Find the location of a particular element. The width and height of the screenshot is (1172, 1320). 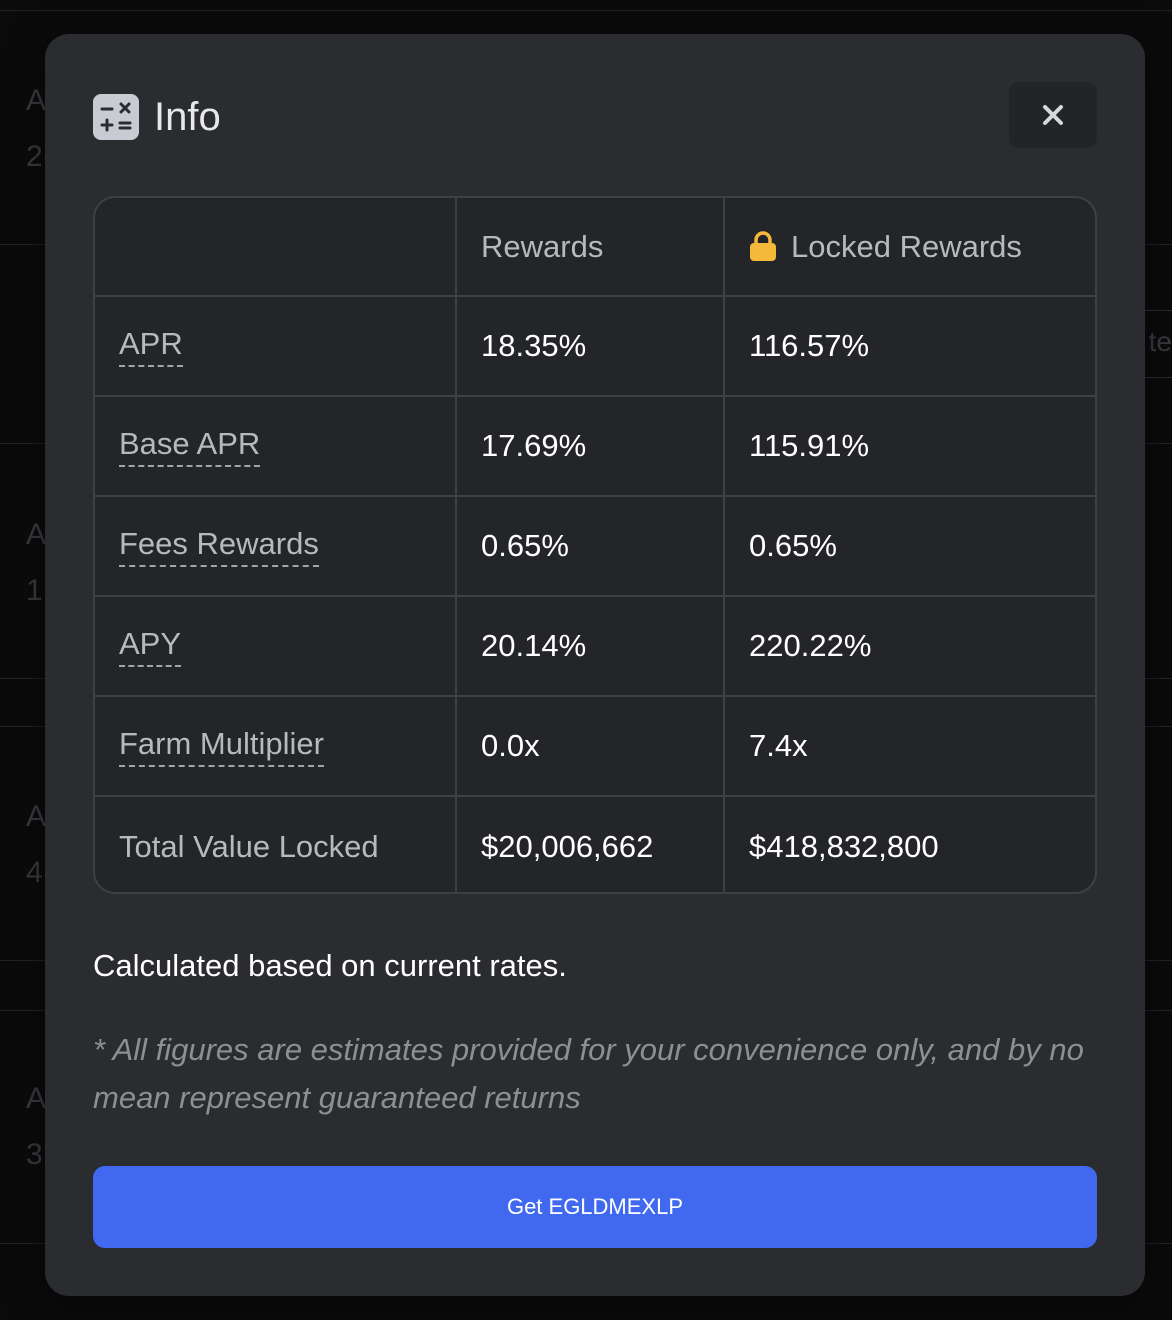

header-locked-rewards: Locked Rewards is located at coordinates (909, 247).